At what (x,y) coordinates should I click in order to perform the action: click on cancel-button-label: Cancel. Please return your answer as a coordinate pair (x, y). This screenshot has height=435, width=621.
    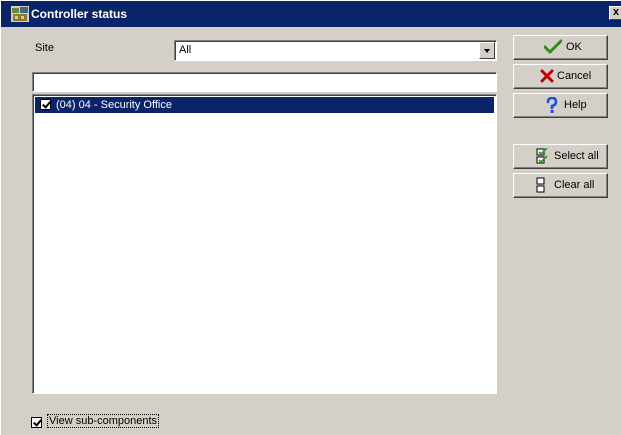
    Looking at the image, I should click on (574, 76).